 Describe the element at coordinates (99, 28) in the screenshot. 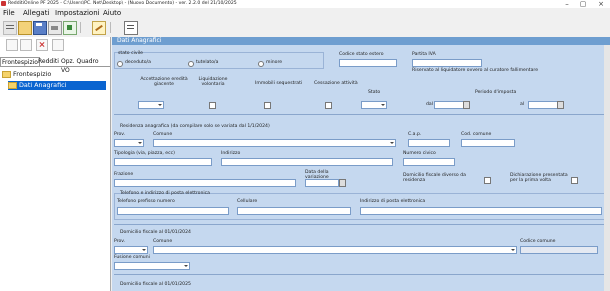

I see `edit-icon` at that location.